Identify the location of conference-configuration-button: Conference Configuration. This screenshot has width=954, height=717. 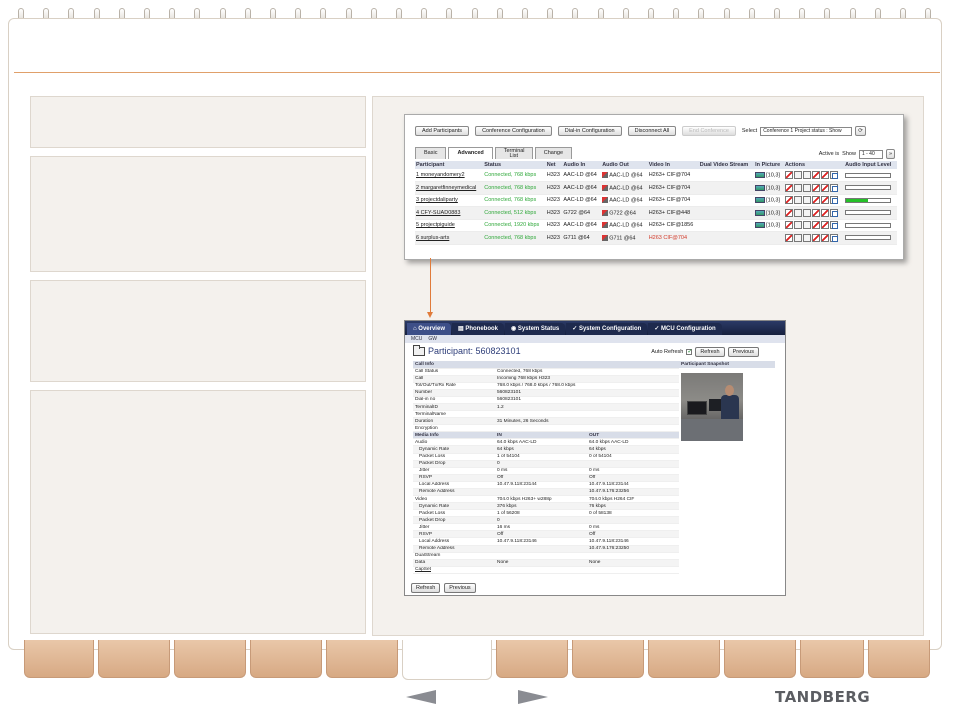
(513, 131).